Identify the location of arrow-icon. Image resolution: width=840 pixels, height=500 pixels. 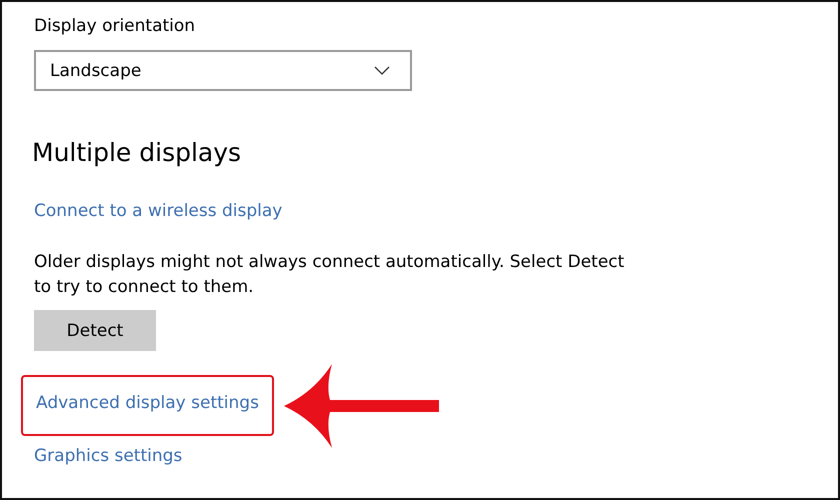
(361, 406).